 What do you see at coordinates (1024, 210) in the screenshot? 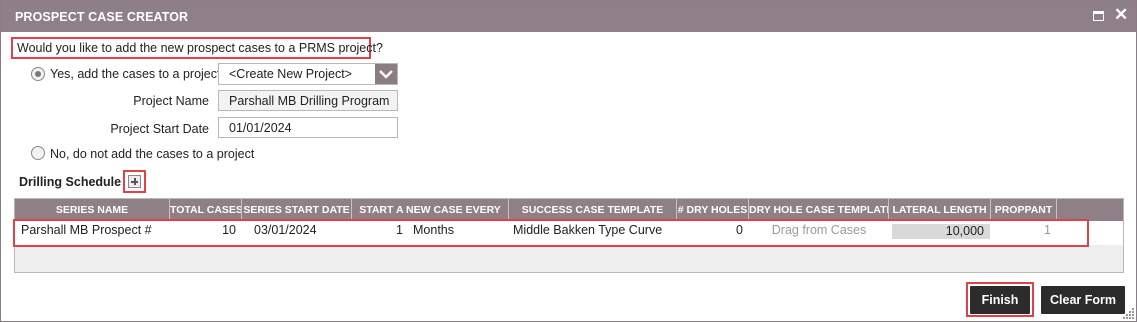
I see `col-proppant: PROPPANT` at bounding box center [1024, 210].